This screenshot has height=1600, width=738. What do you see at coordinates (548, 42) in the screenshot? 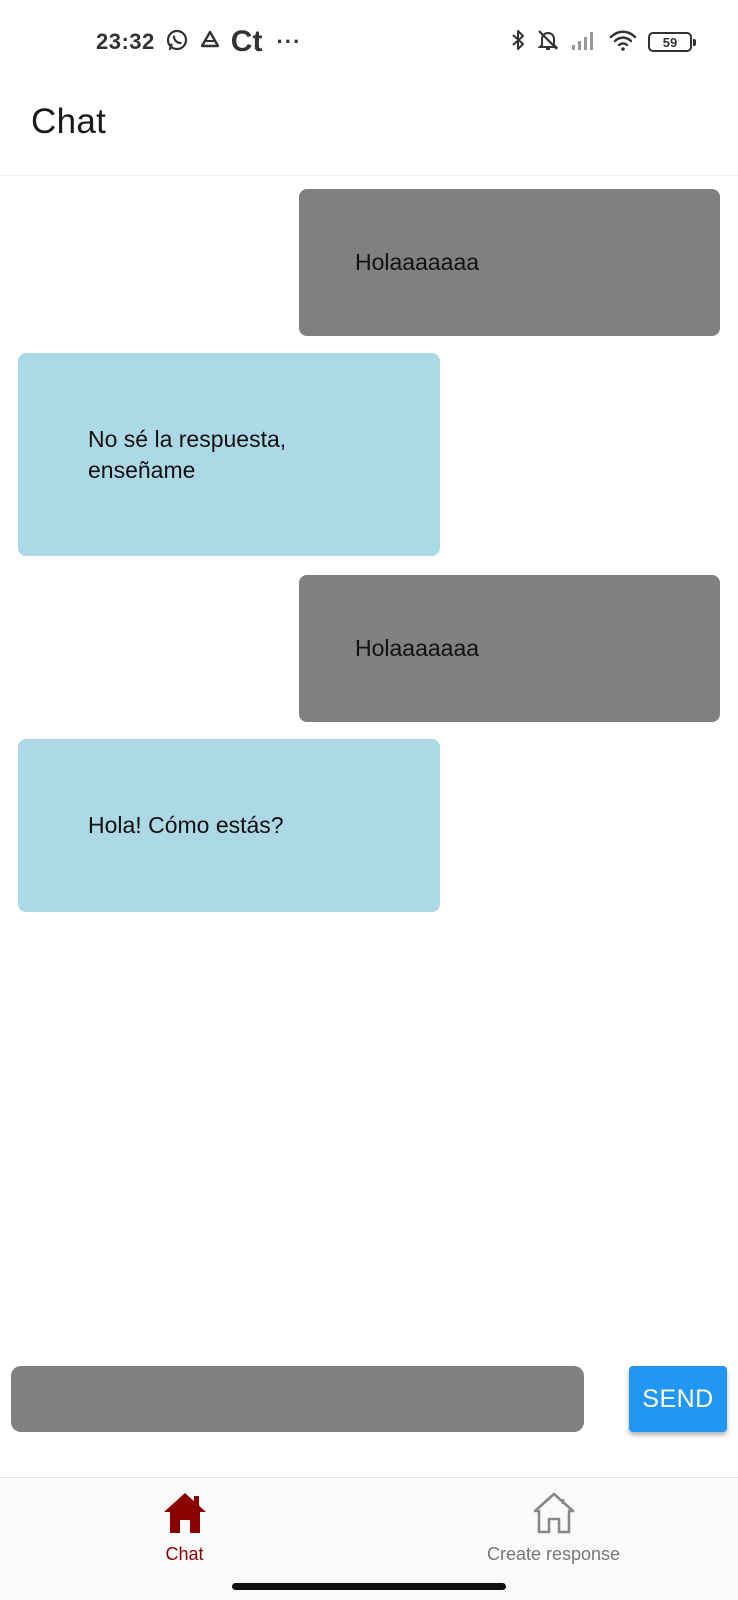
I see `mute-icon` at bounding box center [548, 42].